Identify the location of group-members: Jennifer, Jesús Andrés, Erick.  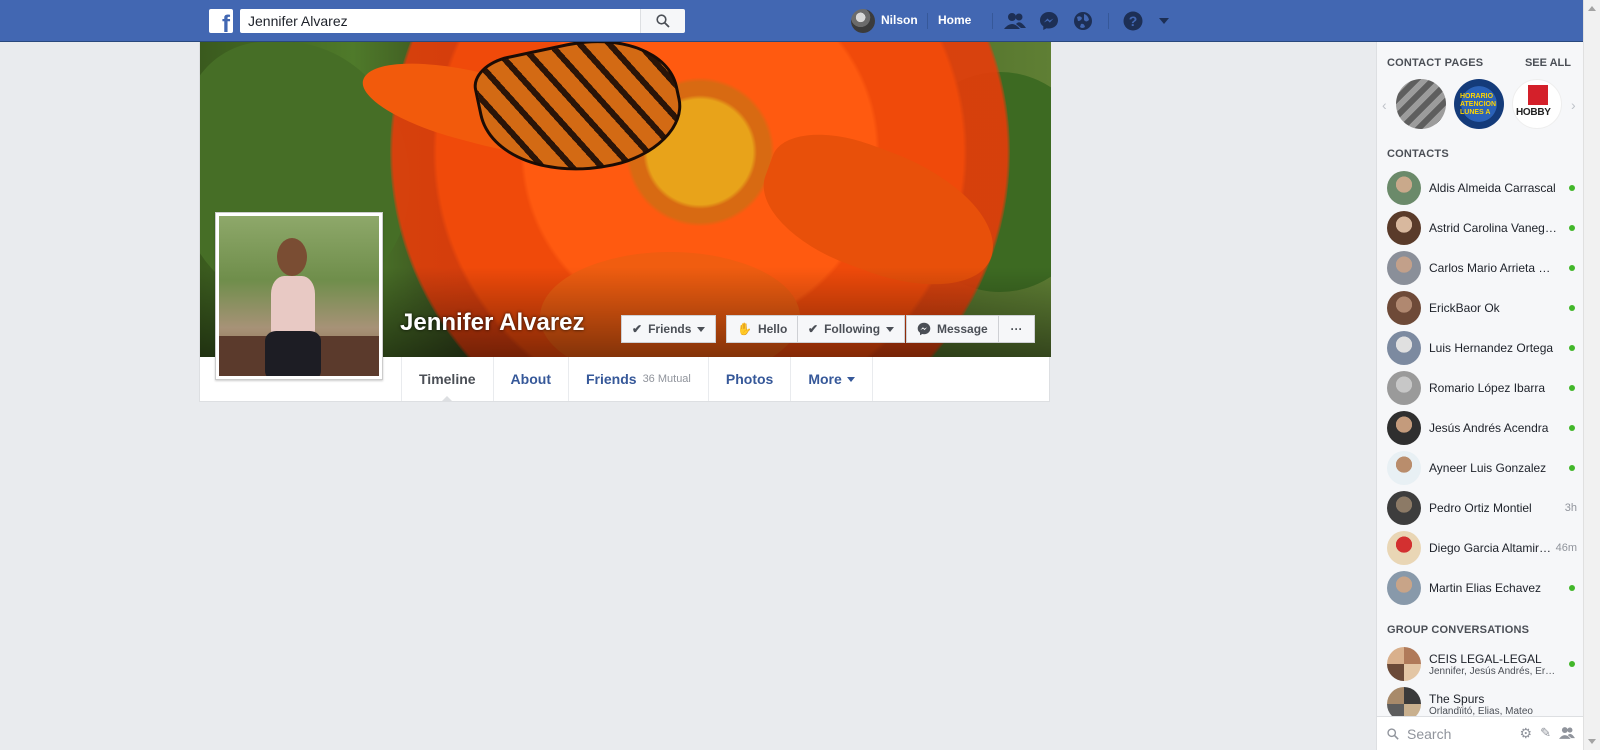
(1493, 671).